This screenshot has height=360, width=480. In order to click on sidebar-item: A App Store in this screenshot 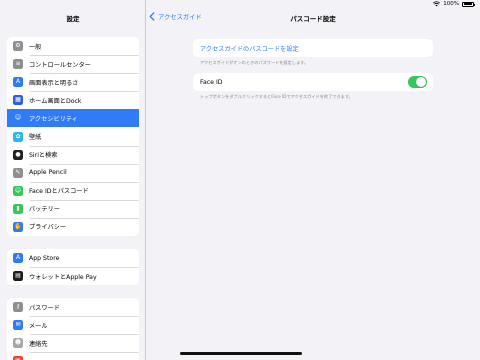, I will do `click(73, 258)`.